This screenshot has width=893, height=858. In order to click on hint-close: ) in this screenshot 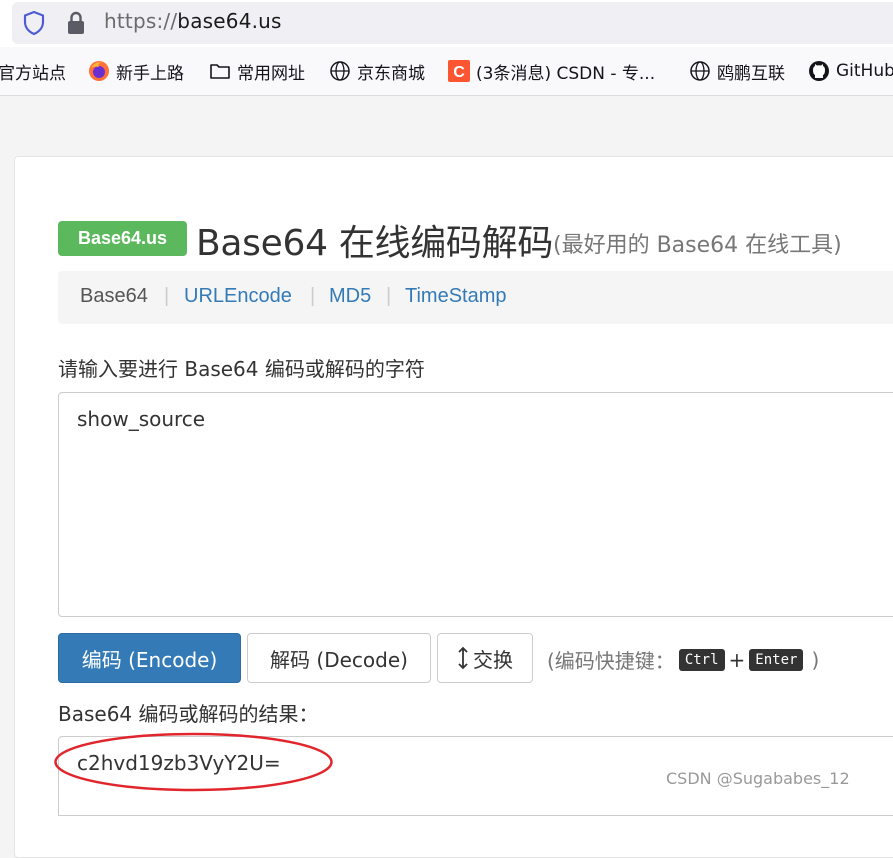, I will do `click(815, 659)`.